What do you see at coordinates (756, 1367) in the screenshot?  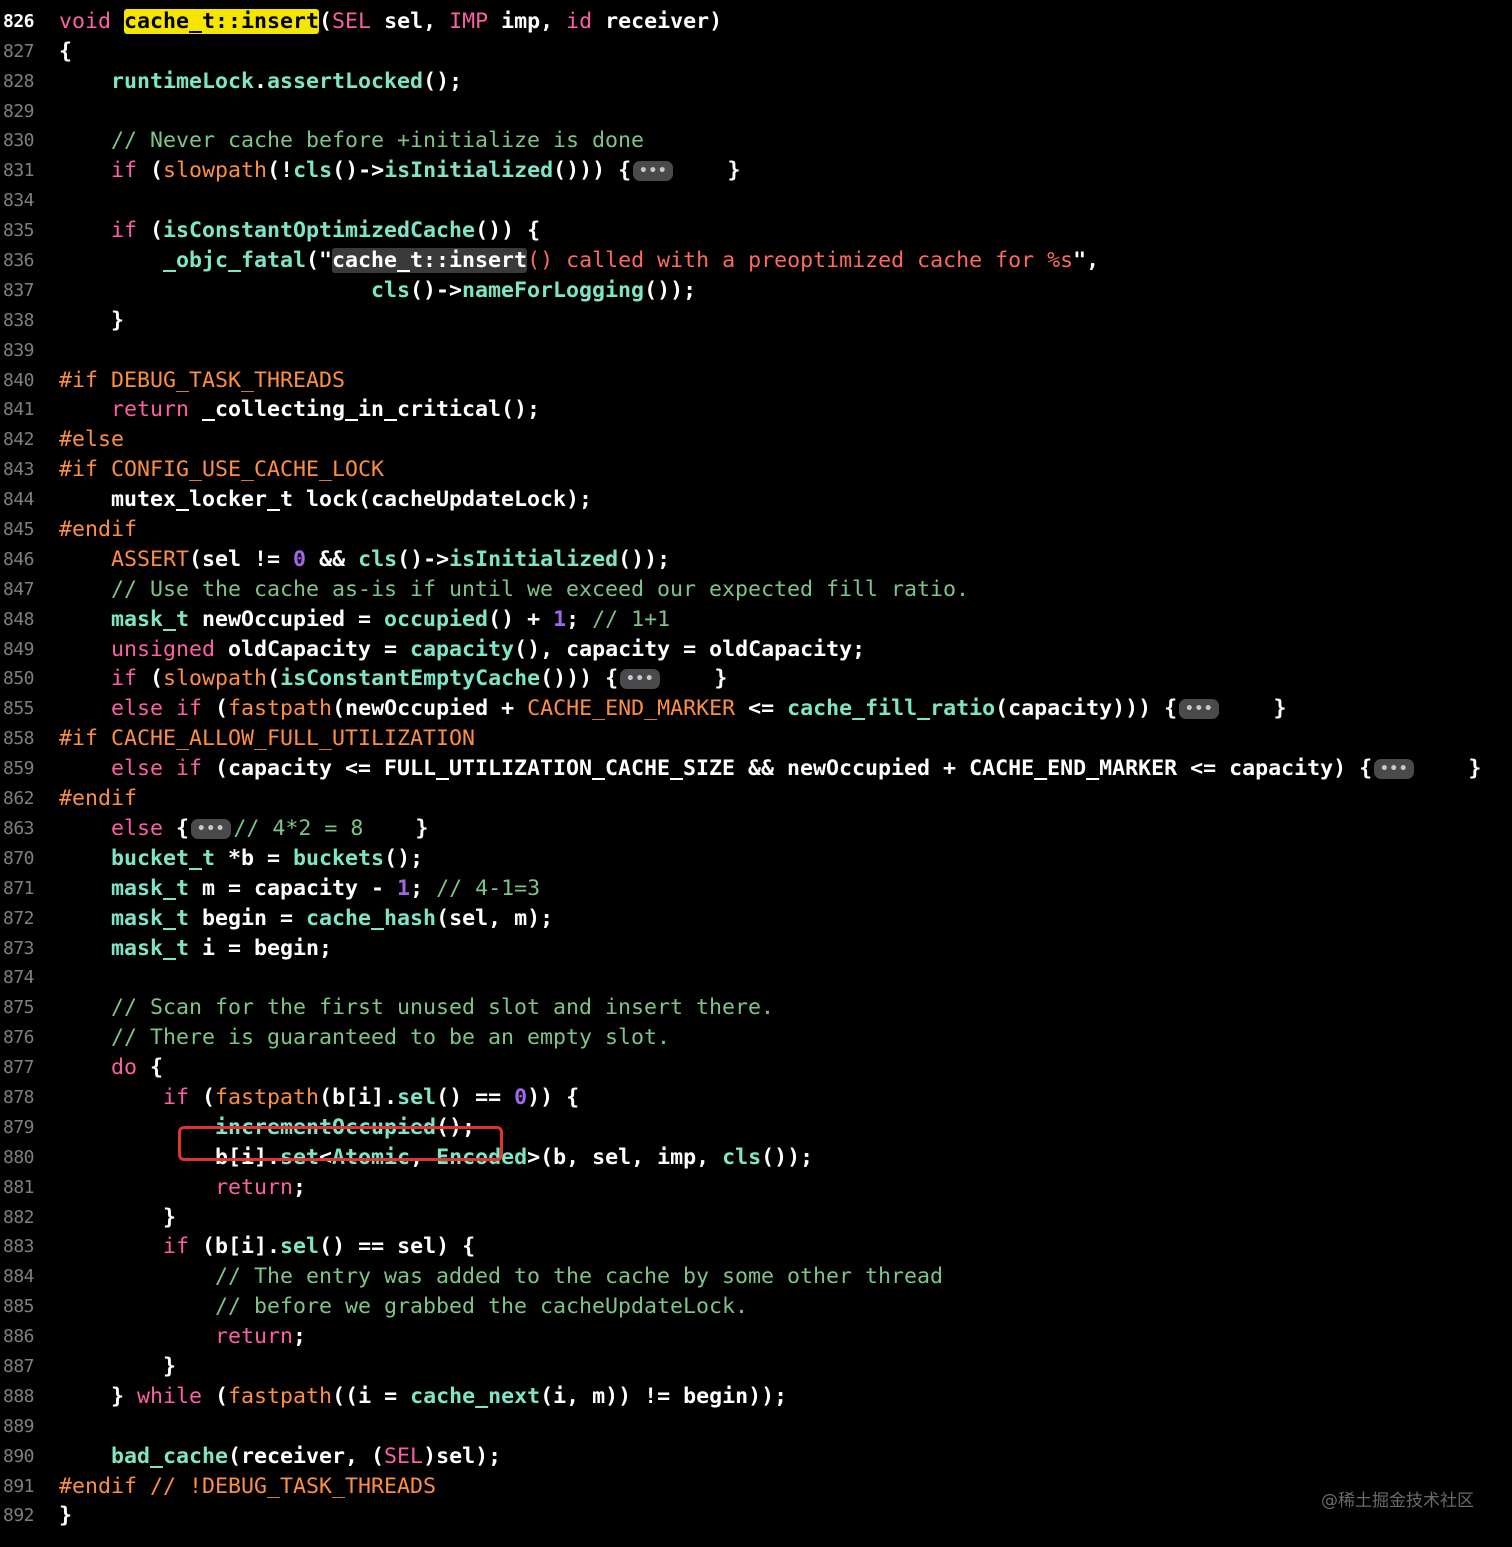 I see `code-line: 887 }` at bounding box center [756, 1367].